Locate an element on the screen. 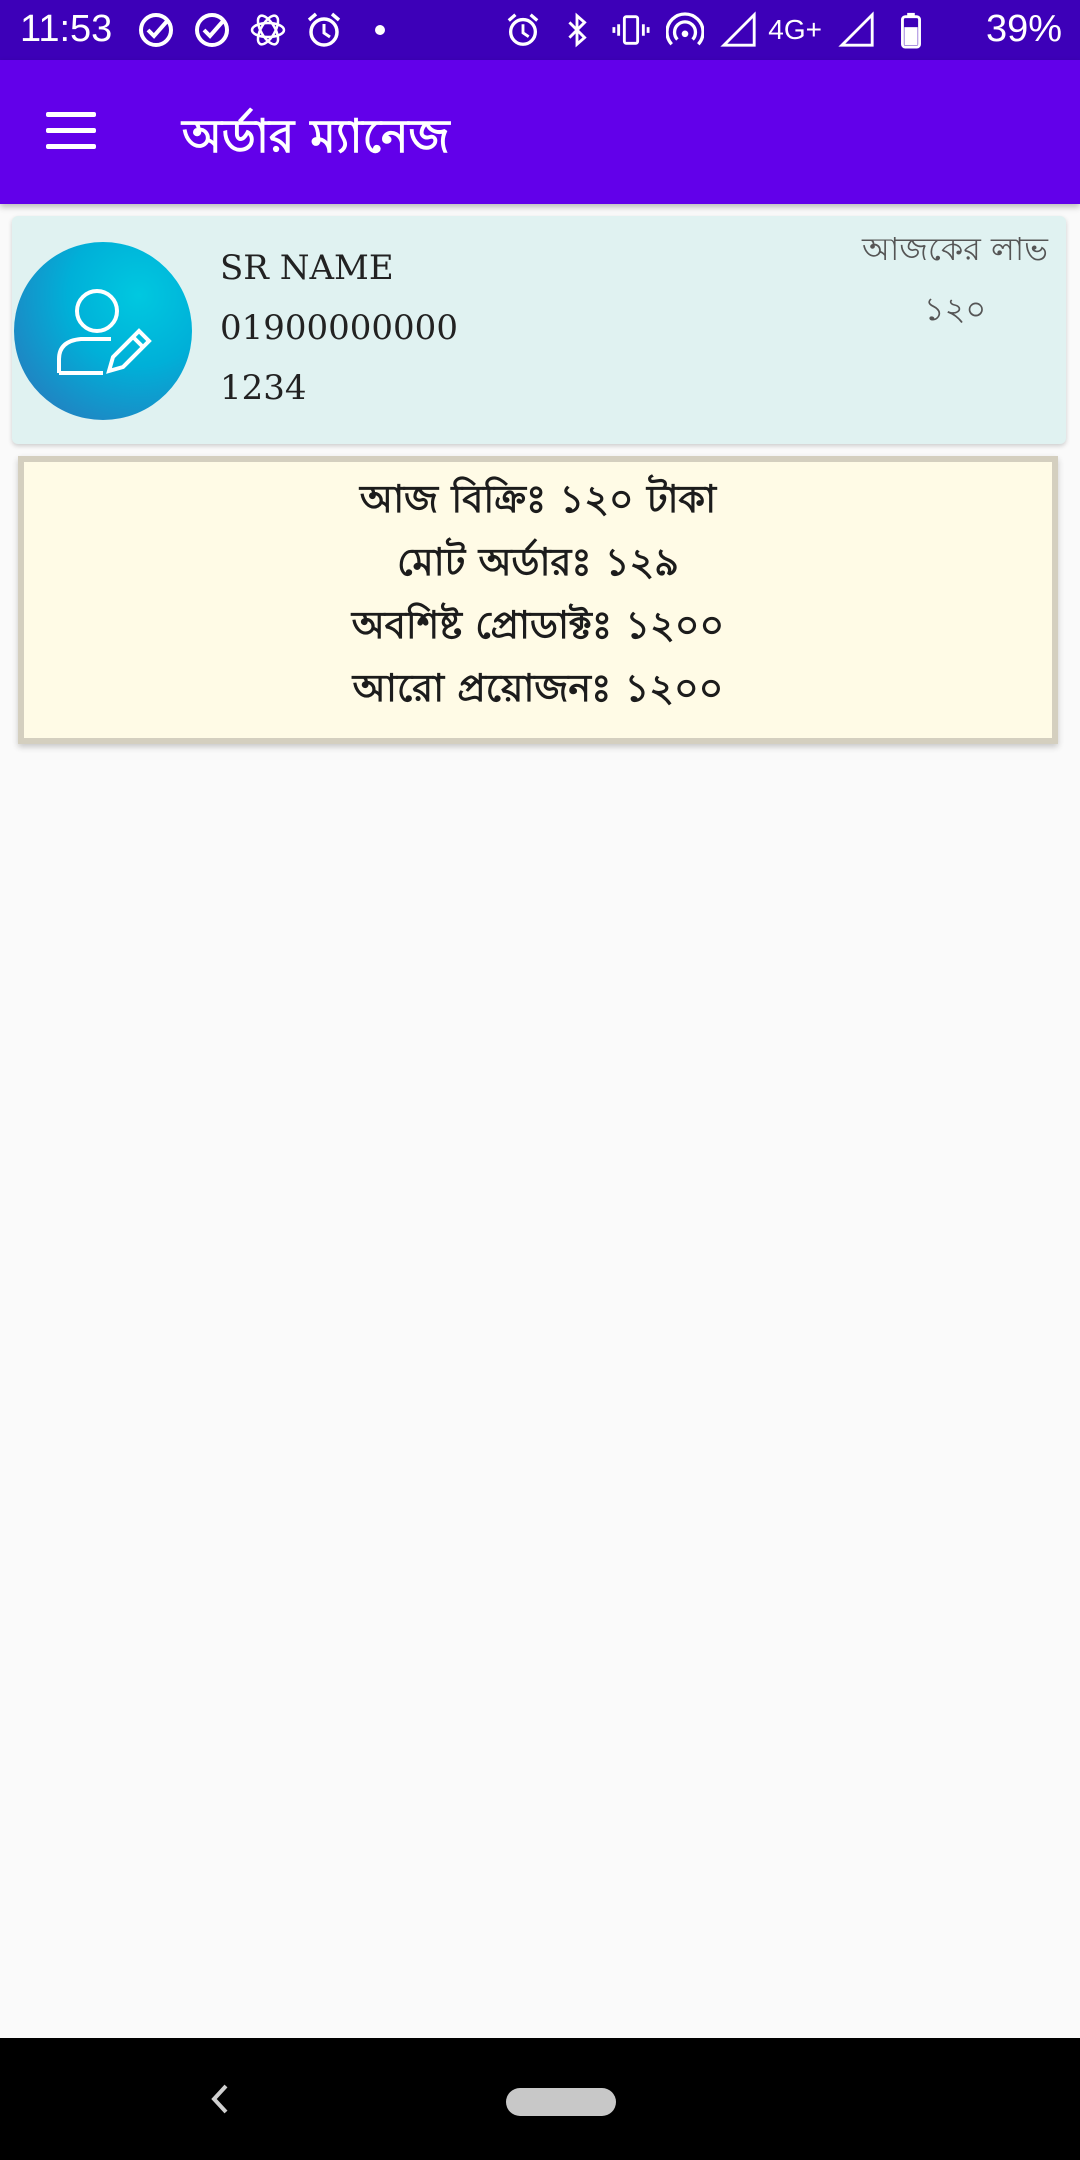 This screenshot has height=2160, width=1080. more-needed: আরো প্রয়োজনঃ ১২০০ is located at coordinates (538, 688).